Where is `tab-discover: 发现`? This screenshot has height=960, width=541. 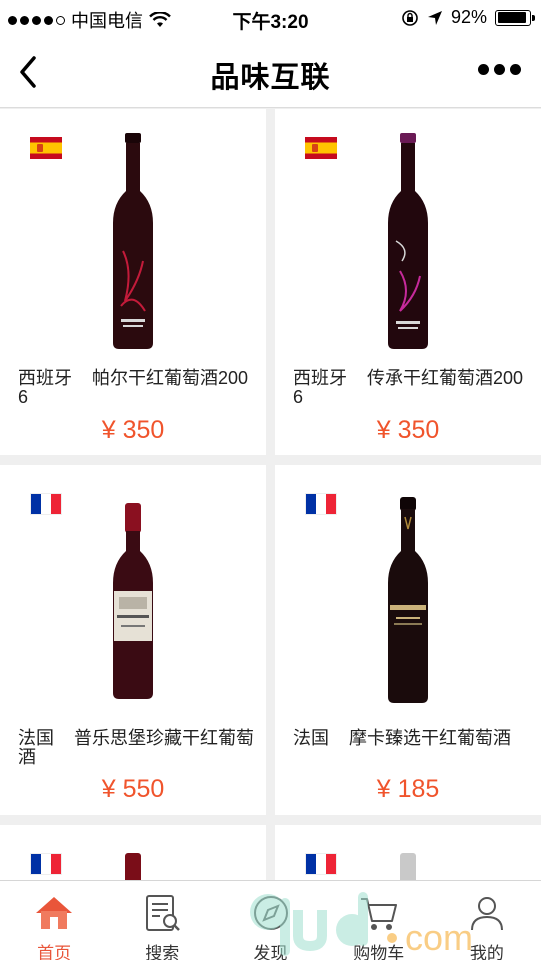 tab-discover: 发现 is located at coordinates (270, 920).